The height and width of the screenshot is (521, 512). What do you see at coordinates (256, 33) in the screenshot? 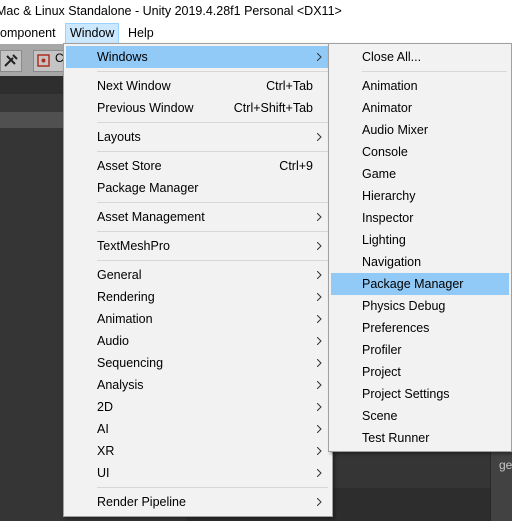
I see `menu-bar: omponent Window Help` at bounding box center [256, 33].